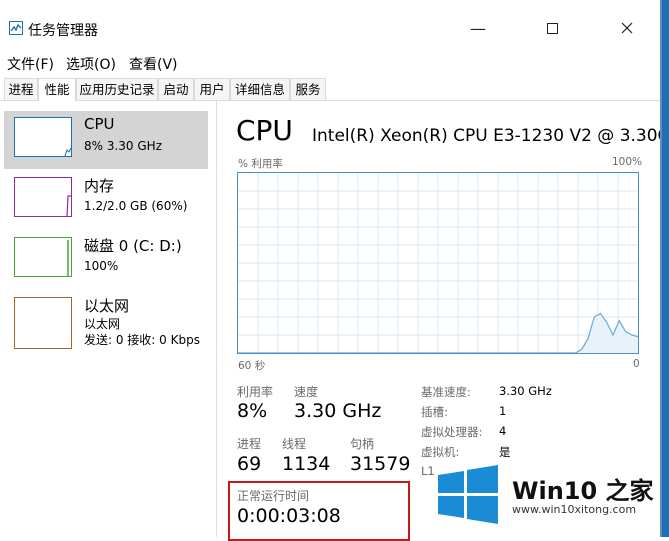 The width and height of the screenshot is (669, 541). Describe the element at coordinates (153, 64) in the screenshot. I see `menu-view: 查看(V)` at that location.